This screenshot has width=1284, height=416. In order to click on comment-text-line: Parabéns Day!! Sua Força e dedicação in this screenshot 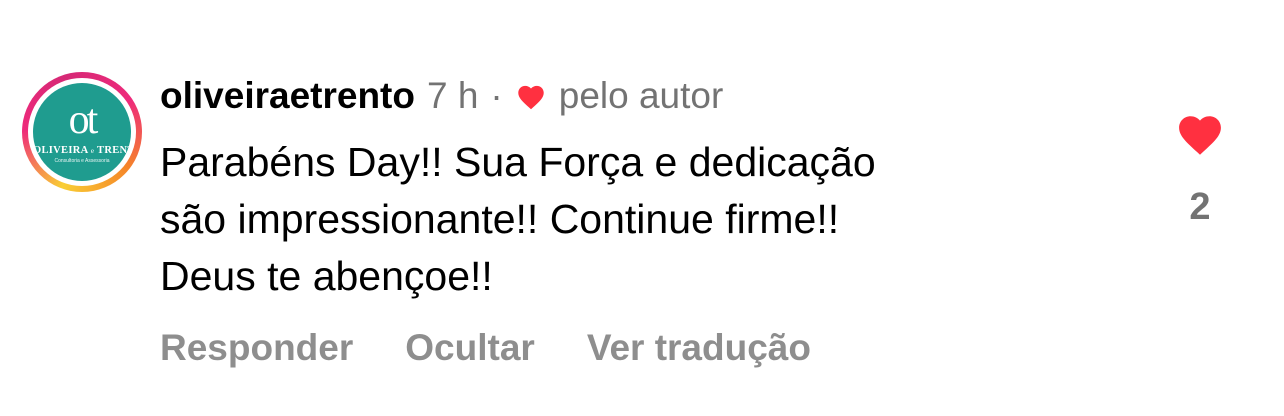, I will do `click(518, 162)`.